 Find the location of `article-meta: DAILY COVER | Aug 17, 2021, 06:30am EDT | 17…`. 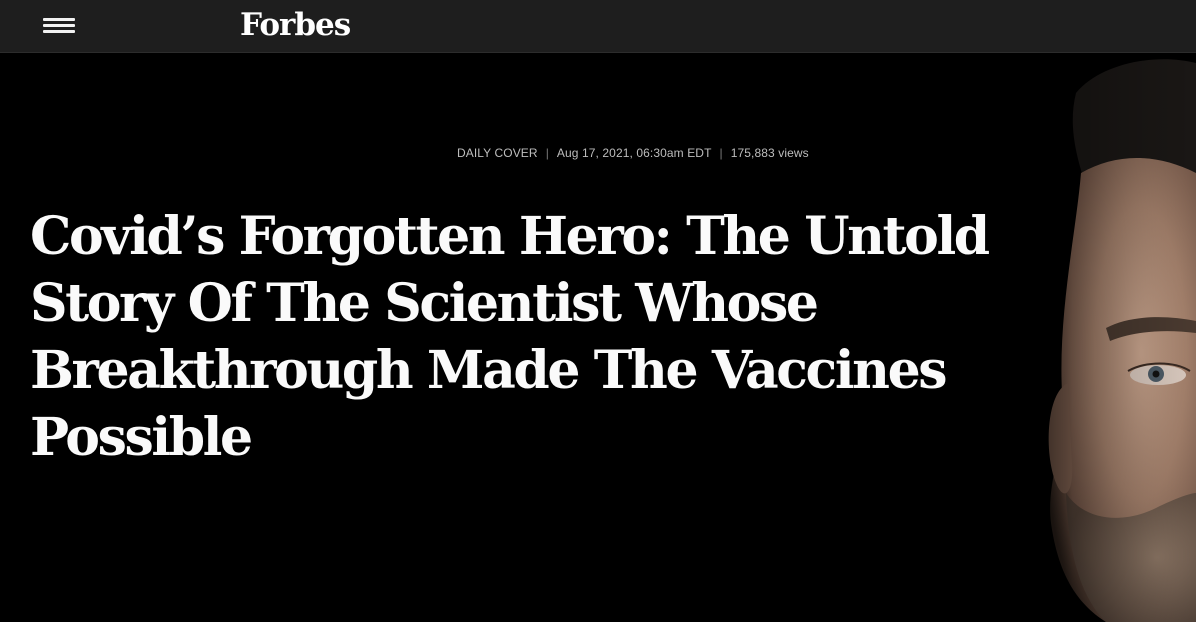

article-meta: DAILY COVER | Aug 17, 2021, 06:30am EDT | 17… is located at coordinates (633, 153).